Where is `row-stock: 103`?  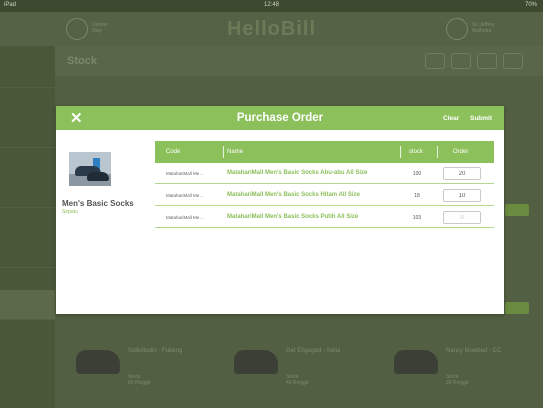
row-stock: 103 is located at coordinates (417, 218).